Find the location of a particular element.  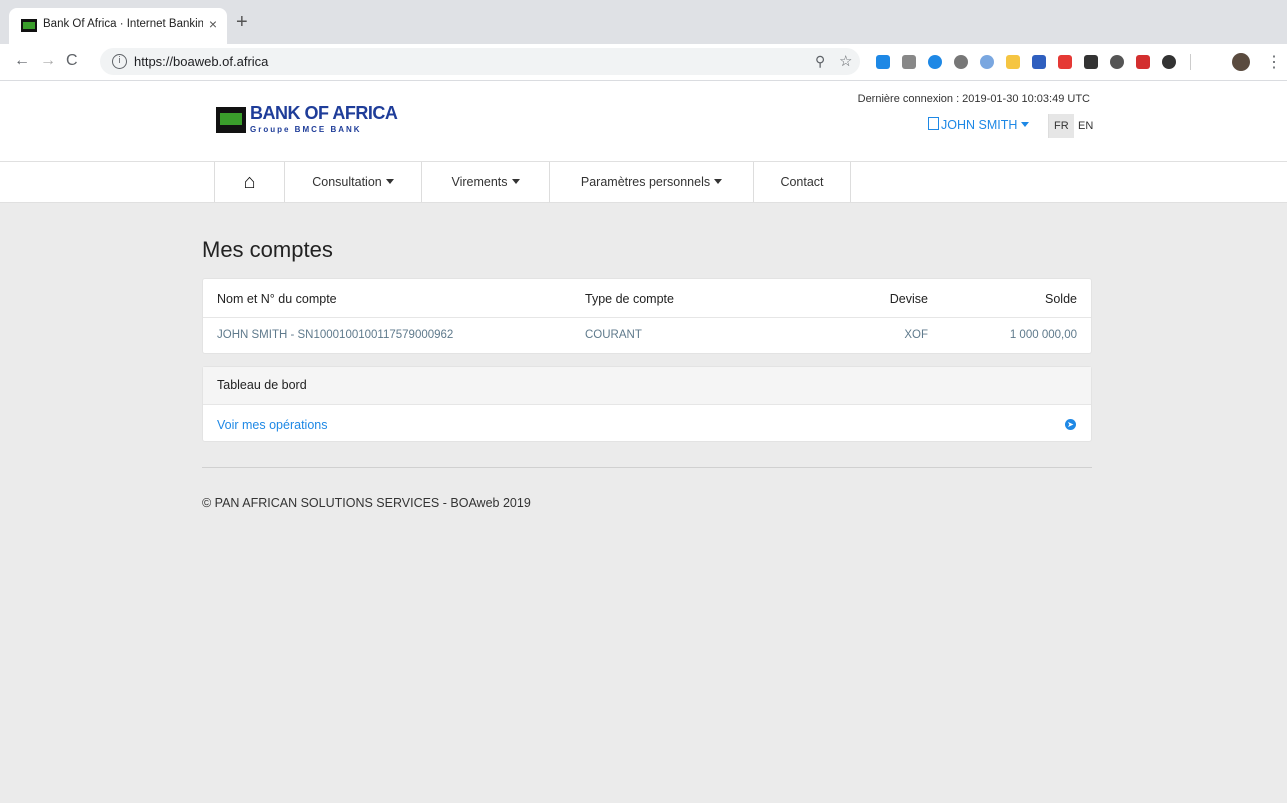

nav-consultation: Consultation is located at coordinates (352, 182).